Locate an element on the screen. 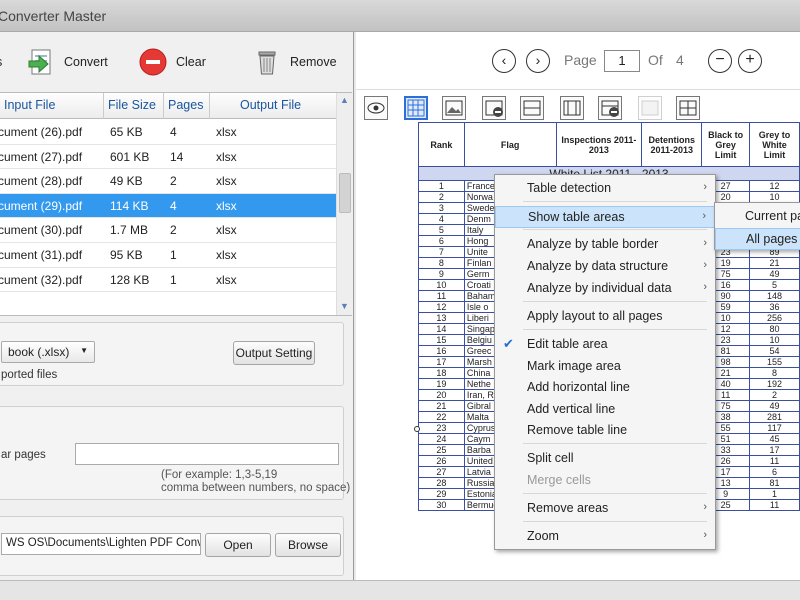 This screenshot has height=600, width=800. menu-item-table-detection: Table detection › is located at coordinates (605, 189).